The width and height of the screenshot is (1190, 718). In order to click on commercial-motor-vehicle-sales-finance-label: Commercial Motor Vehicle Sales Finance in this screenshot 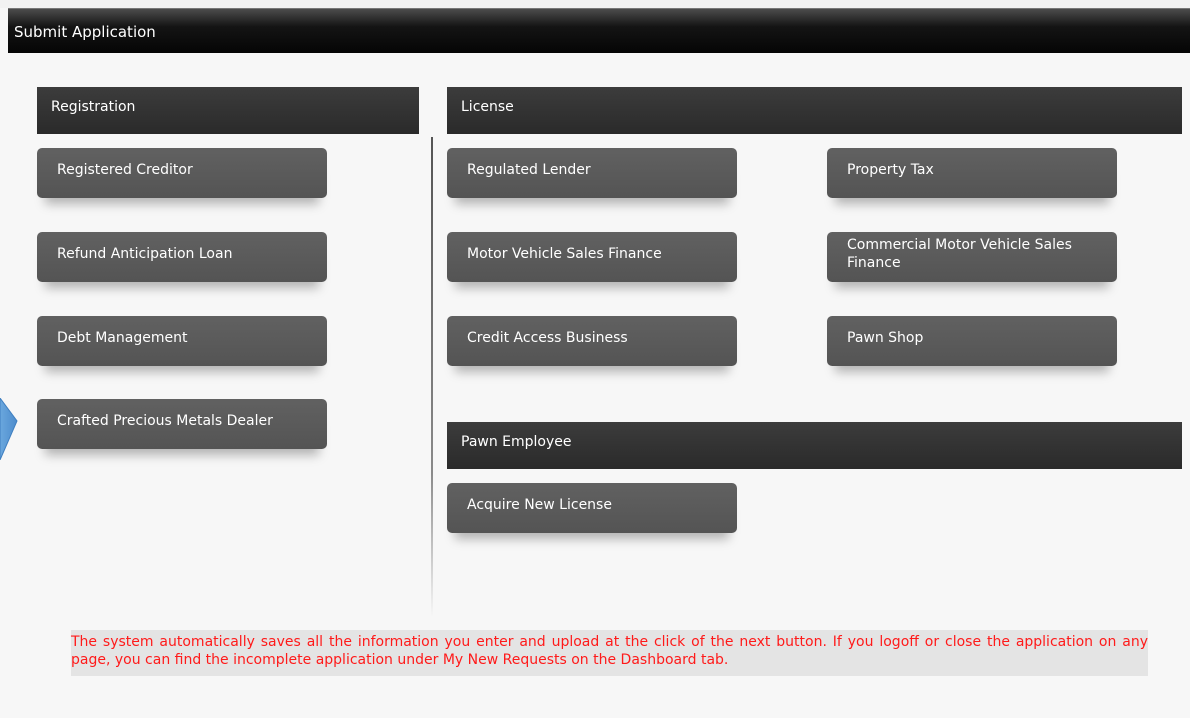, I will do `click(959, 254)`.